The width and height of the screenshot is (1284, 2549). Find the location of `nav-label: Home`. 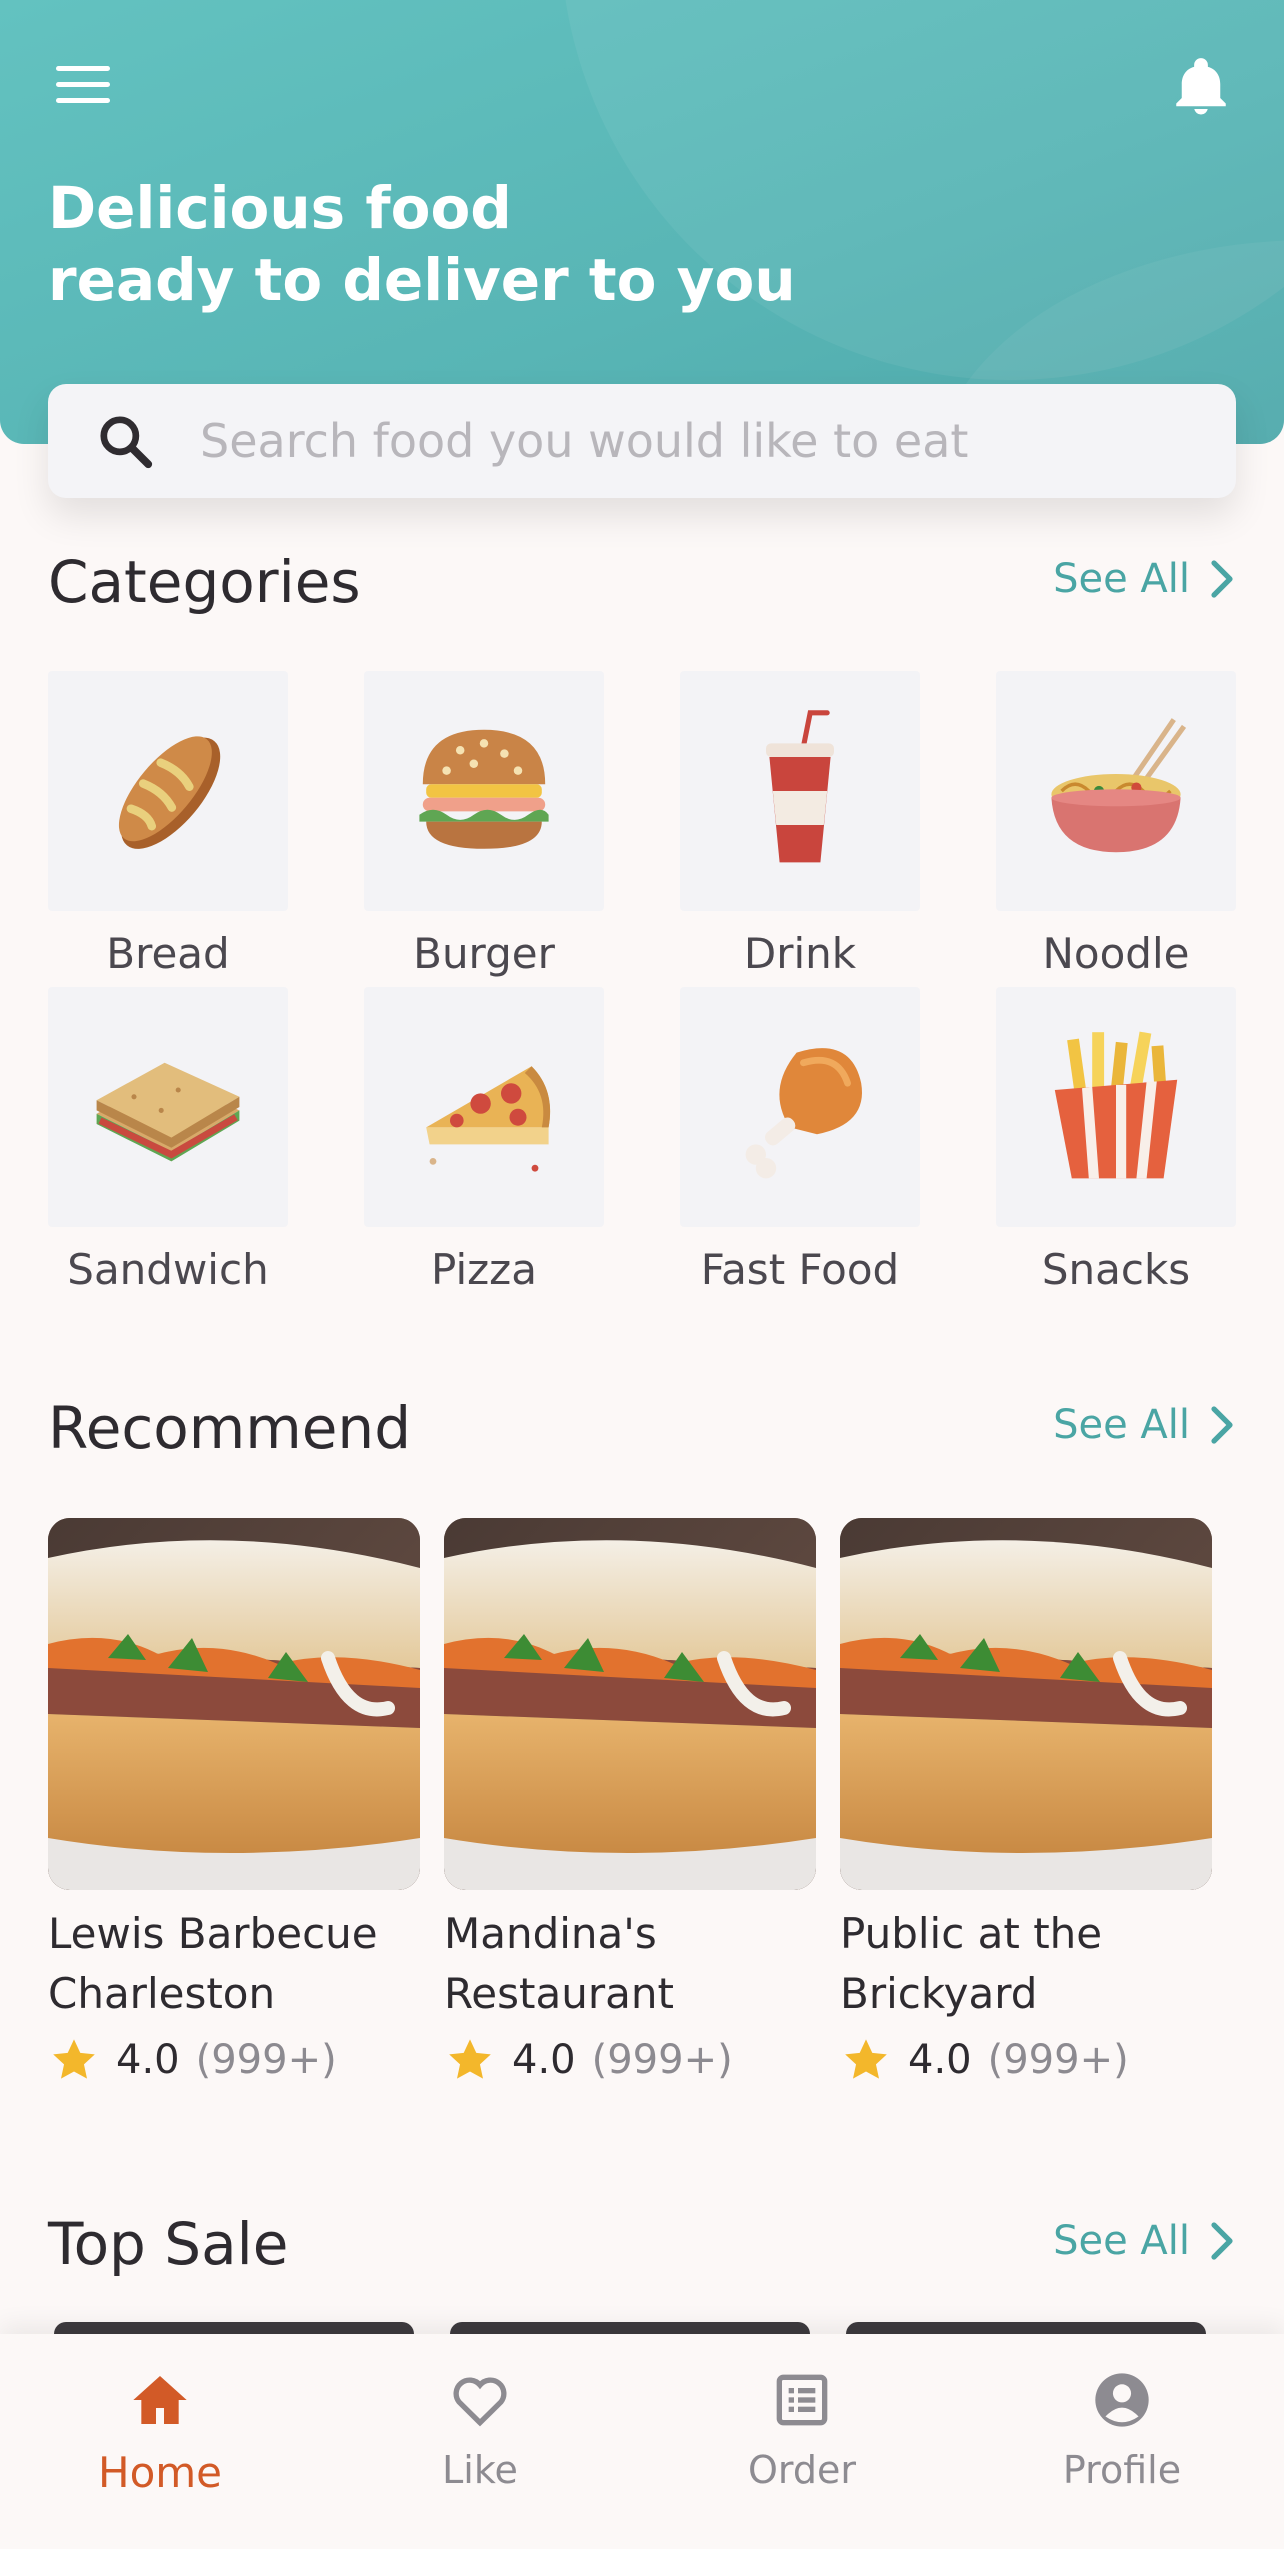

nav-label: Home is located at coordinates (160, 2472).